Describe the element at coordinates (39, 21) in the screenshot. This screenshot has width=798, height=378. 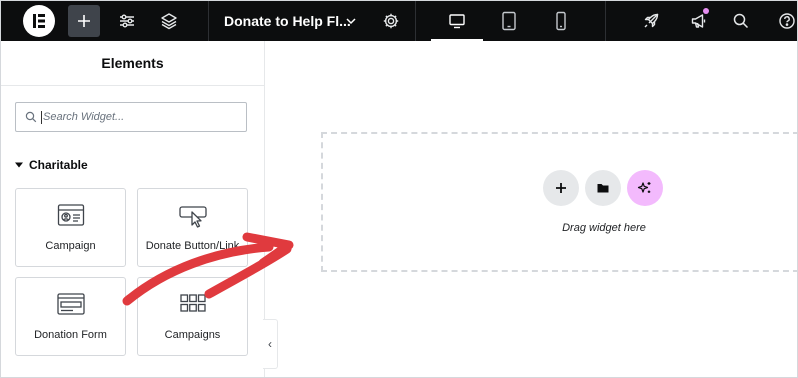
I see `elementor-logo-icon` at that location.